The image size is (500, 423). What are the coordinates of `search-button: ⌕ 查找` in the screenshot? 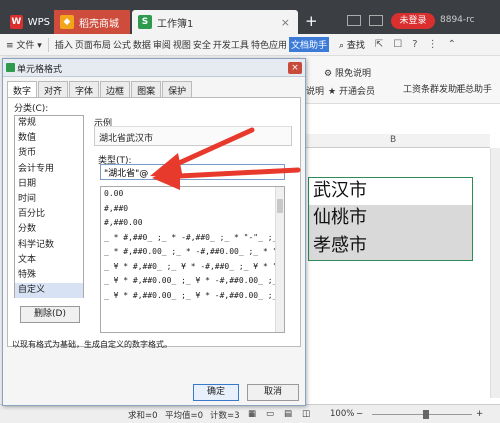 It's located at (352, 44).